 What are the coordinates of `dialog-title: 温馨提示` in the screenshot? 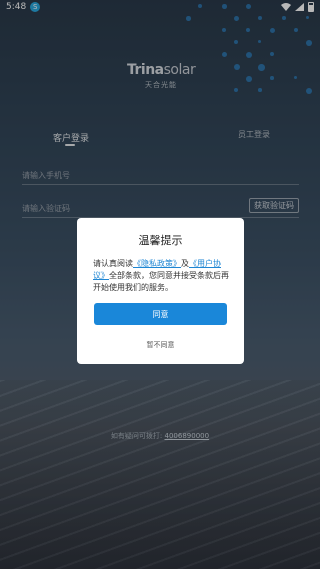 It's located at (160, 240).